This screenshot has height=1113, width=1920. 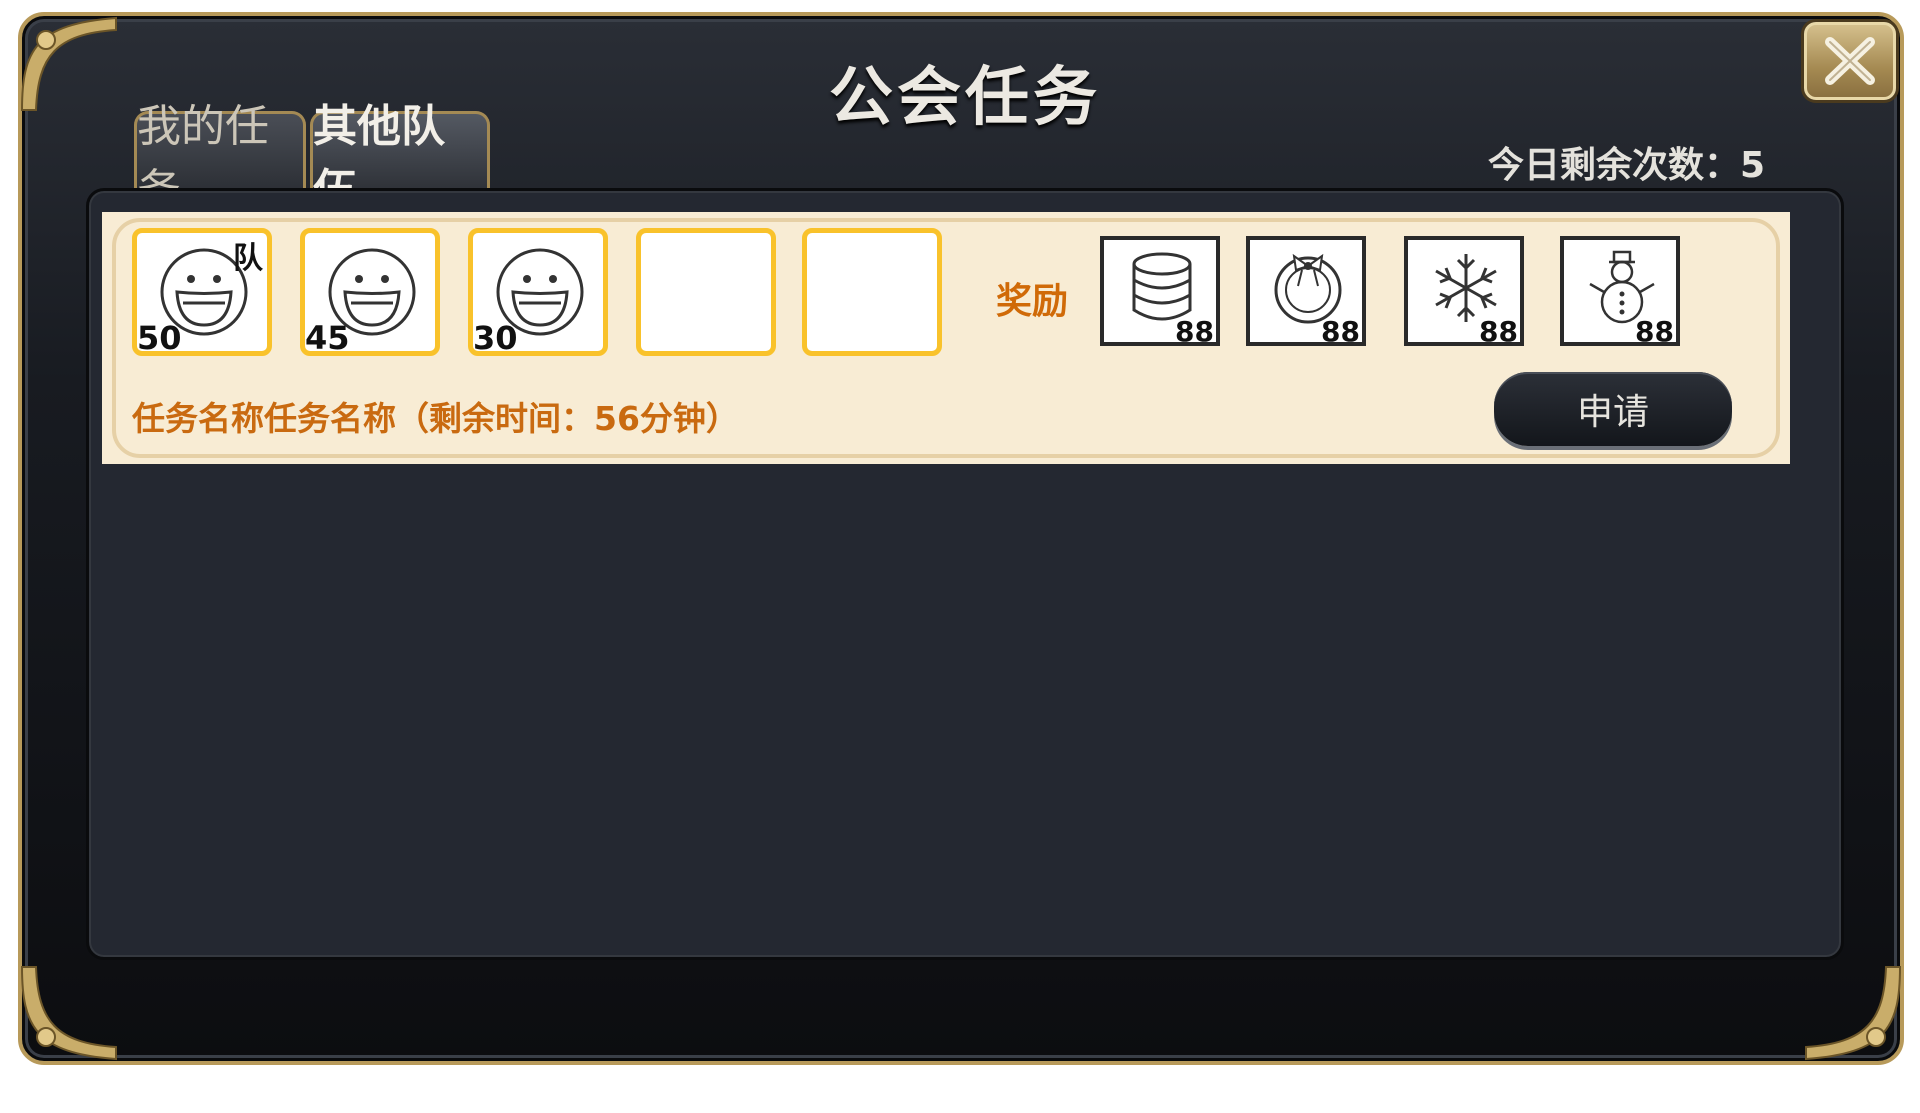 What do you see at coordinates (538, 292) in the screenshot?
I see `member-slot-3: 30` at bounding box center [538, 292].